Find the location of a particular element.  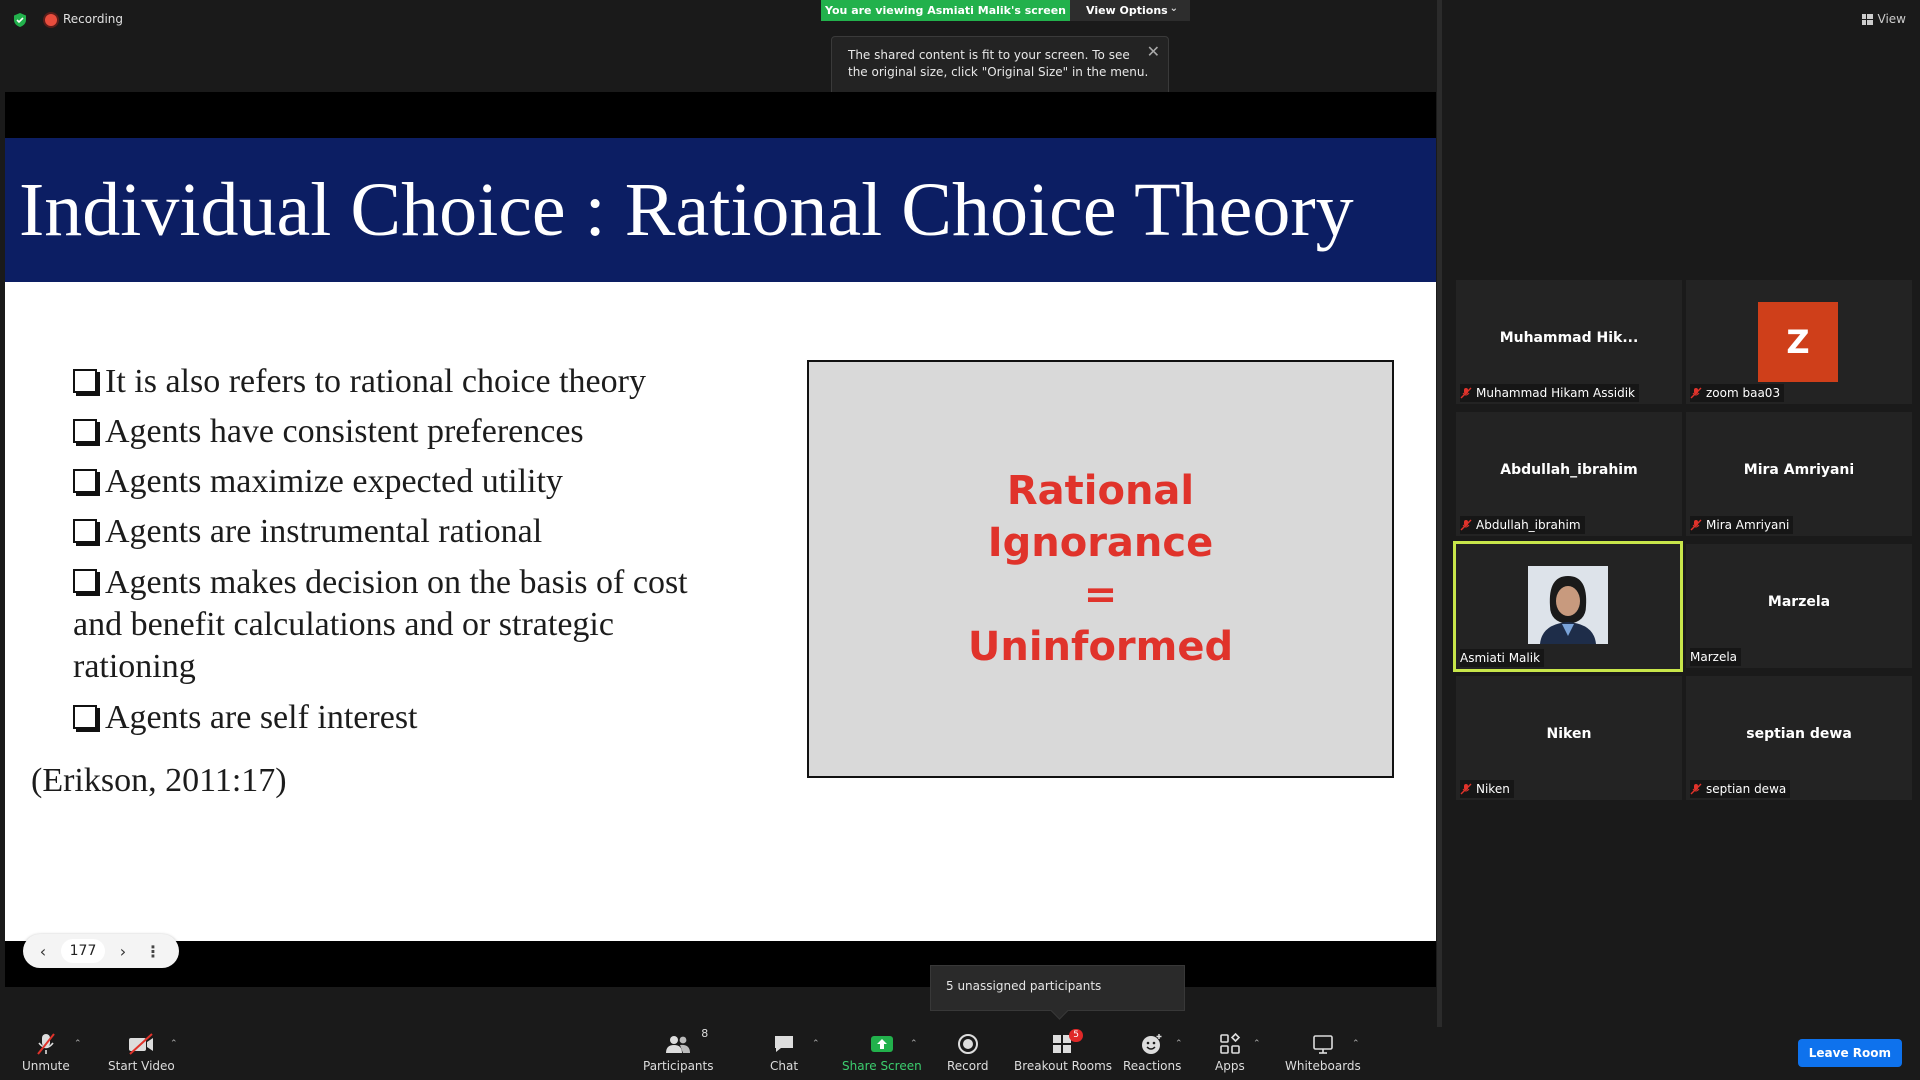

chat-options-caret-icon: ⌃ is located at coordinates (816, 1044).